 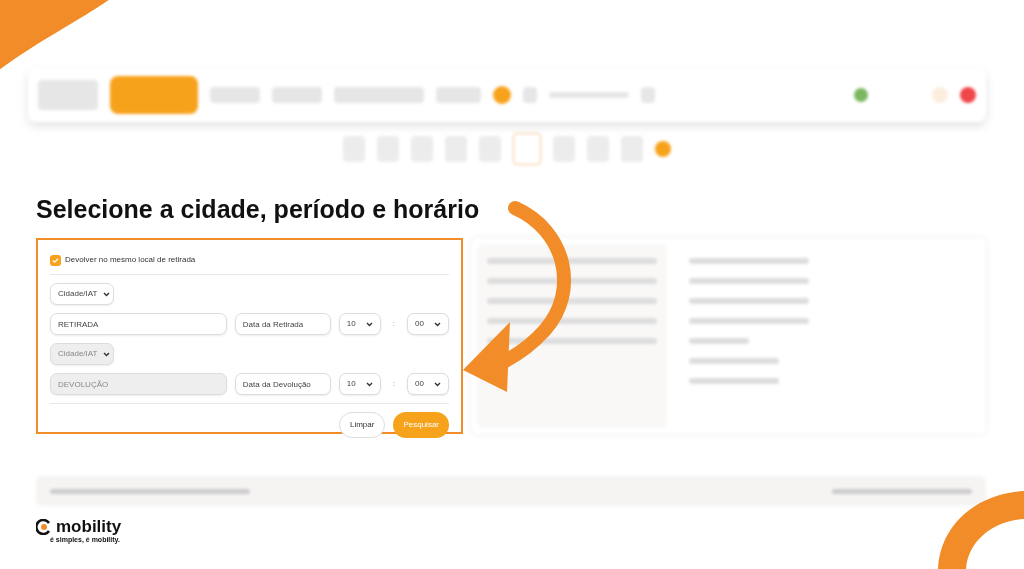 I want to click on hour-select: 10, so click(x=359, y=324).